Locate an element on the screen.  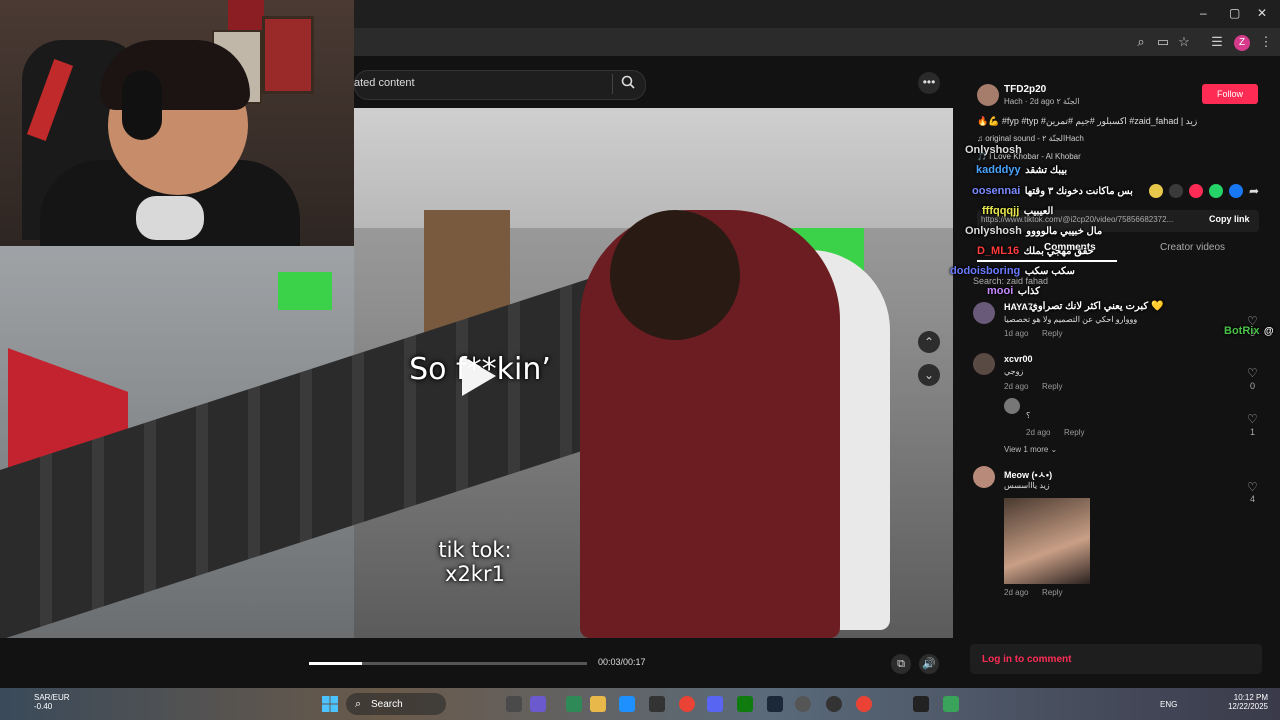
chat-message: fffqqqjj العيبيب is located at coordinates (1017, 210).